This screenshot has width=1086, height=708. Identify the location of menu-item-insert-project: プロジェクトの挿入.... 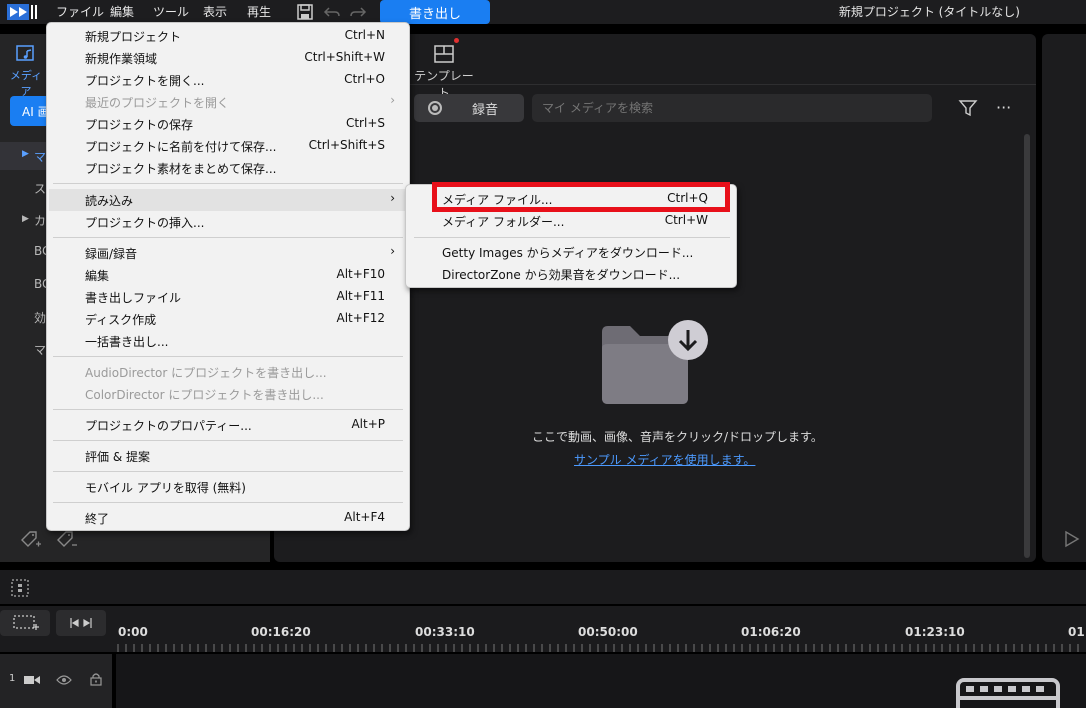
(228, 222).